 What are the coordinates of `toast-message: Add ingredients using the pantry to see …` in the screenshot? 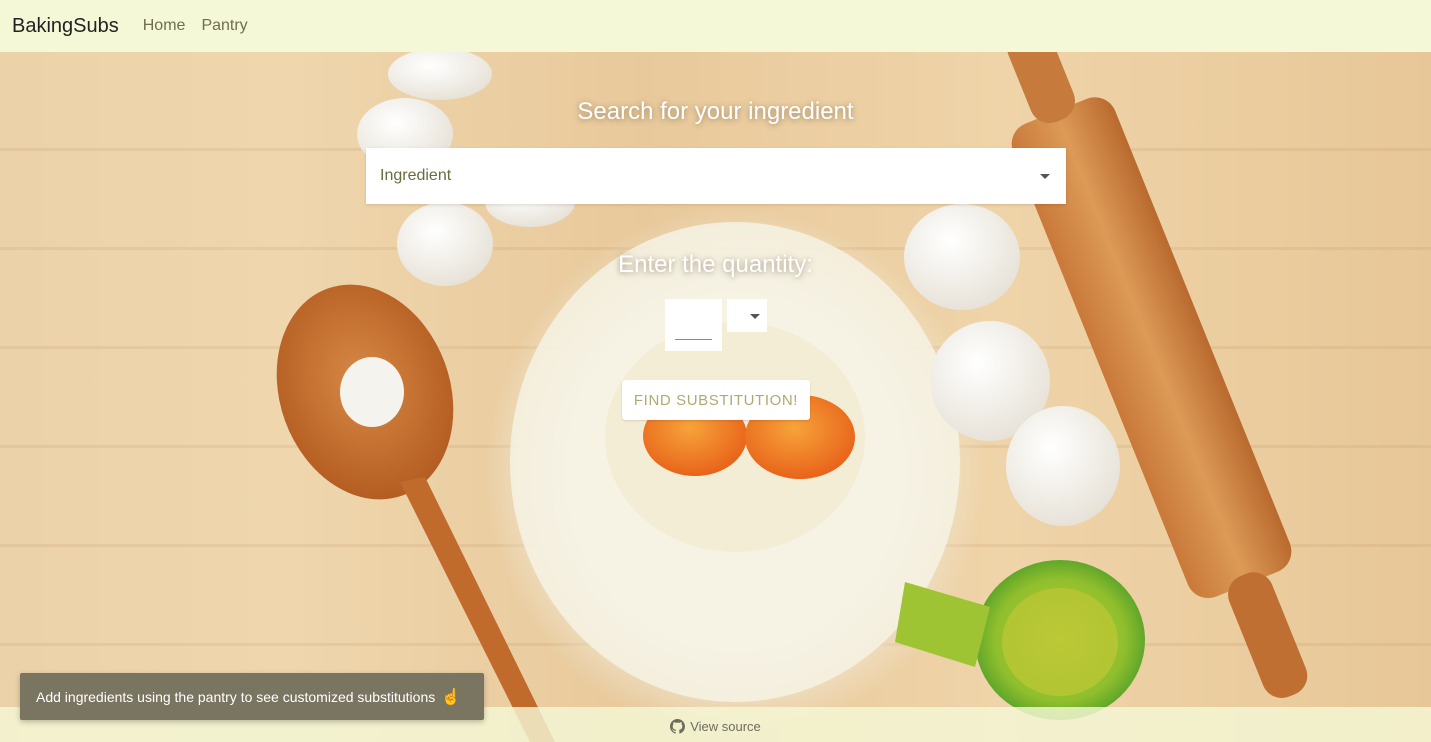 It's located at (236, 696).